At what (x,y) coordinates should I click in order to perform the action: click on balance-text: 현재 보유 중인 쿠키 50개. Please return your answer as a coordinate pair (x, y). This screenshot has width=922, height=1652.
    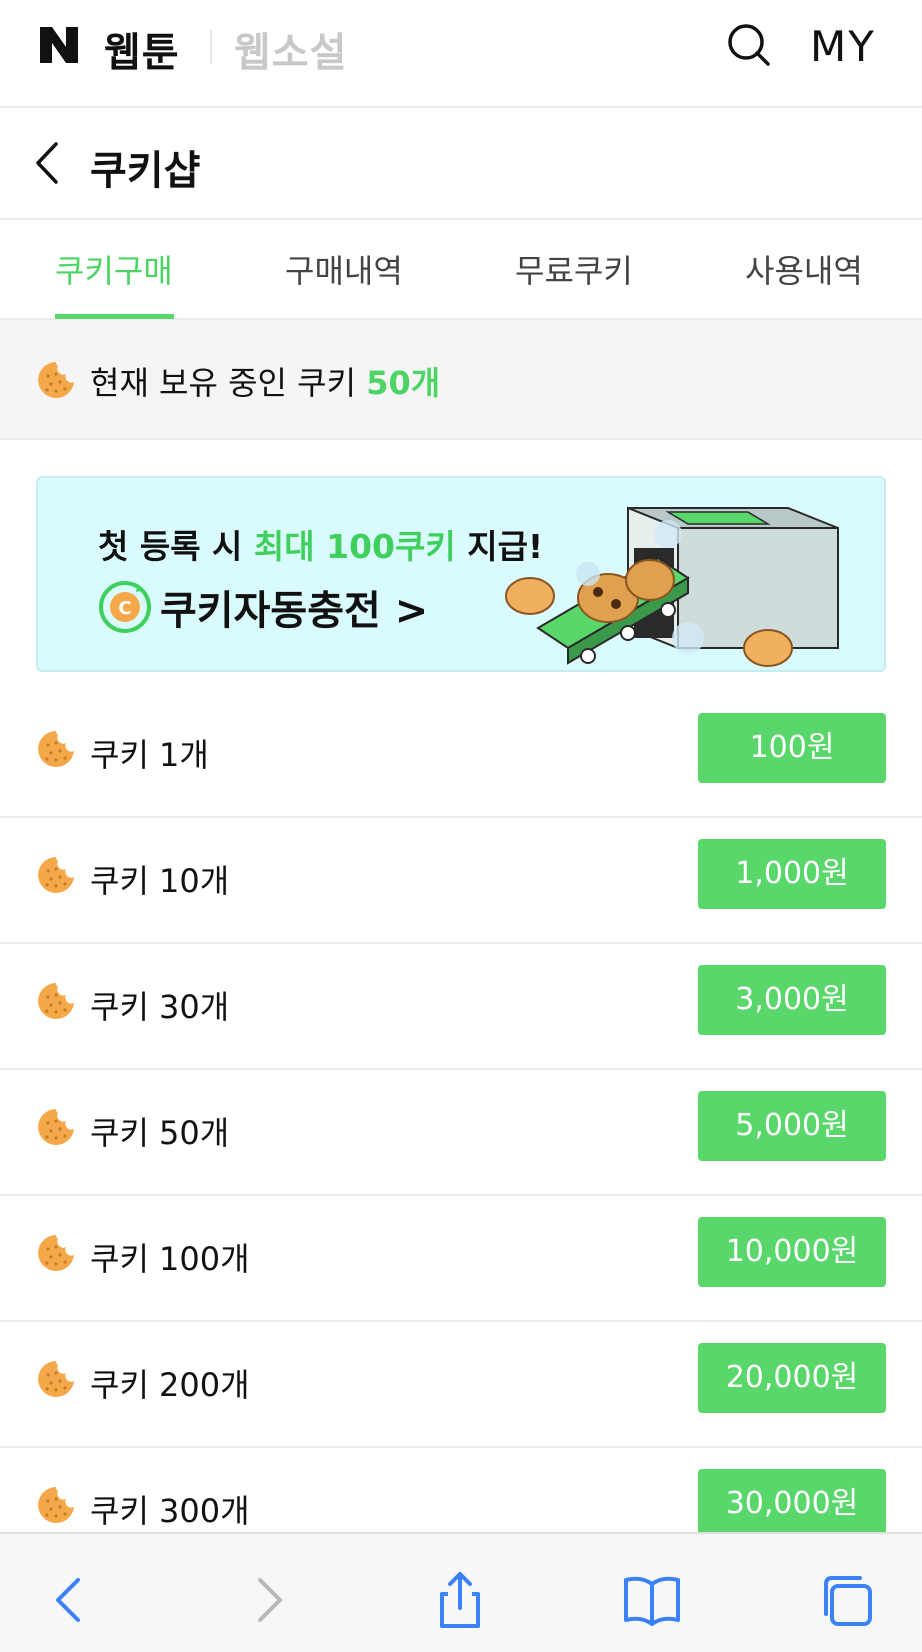
    Looking at the image, I should click on (265, 381).